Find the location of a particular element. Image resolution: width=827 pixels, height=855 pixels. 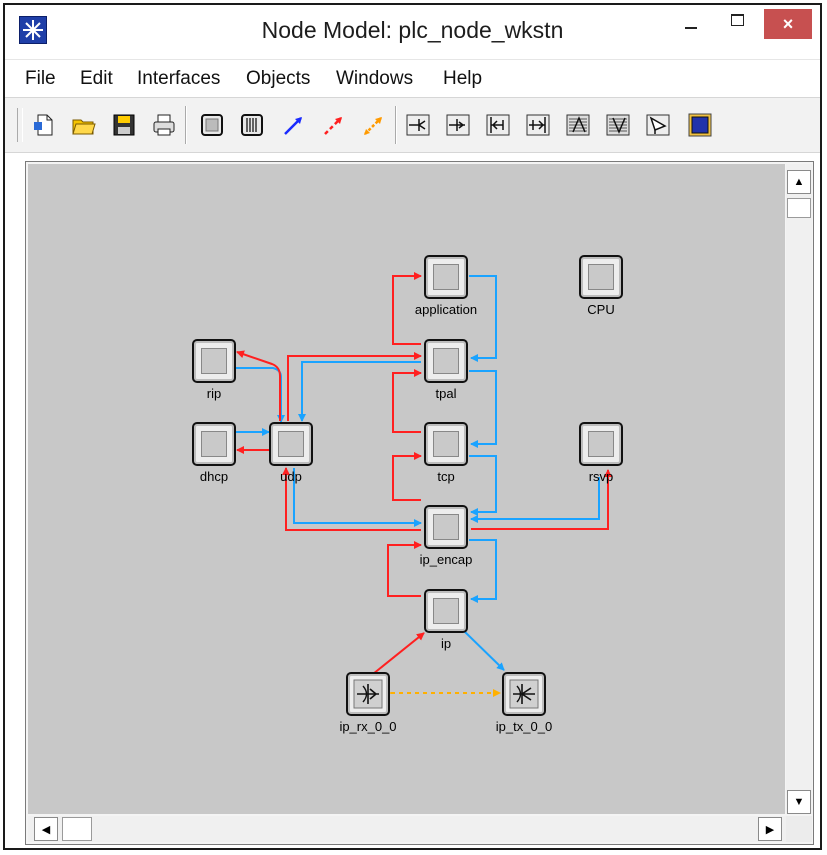

node-dhcp: dhcp is located at coordinates (214, 453).